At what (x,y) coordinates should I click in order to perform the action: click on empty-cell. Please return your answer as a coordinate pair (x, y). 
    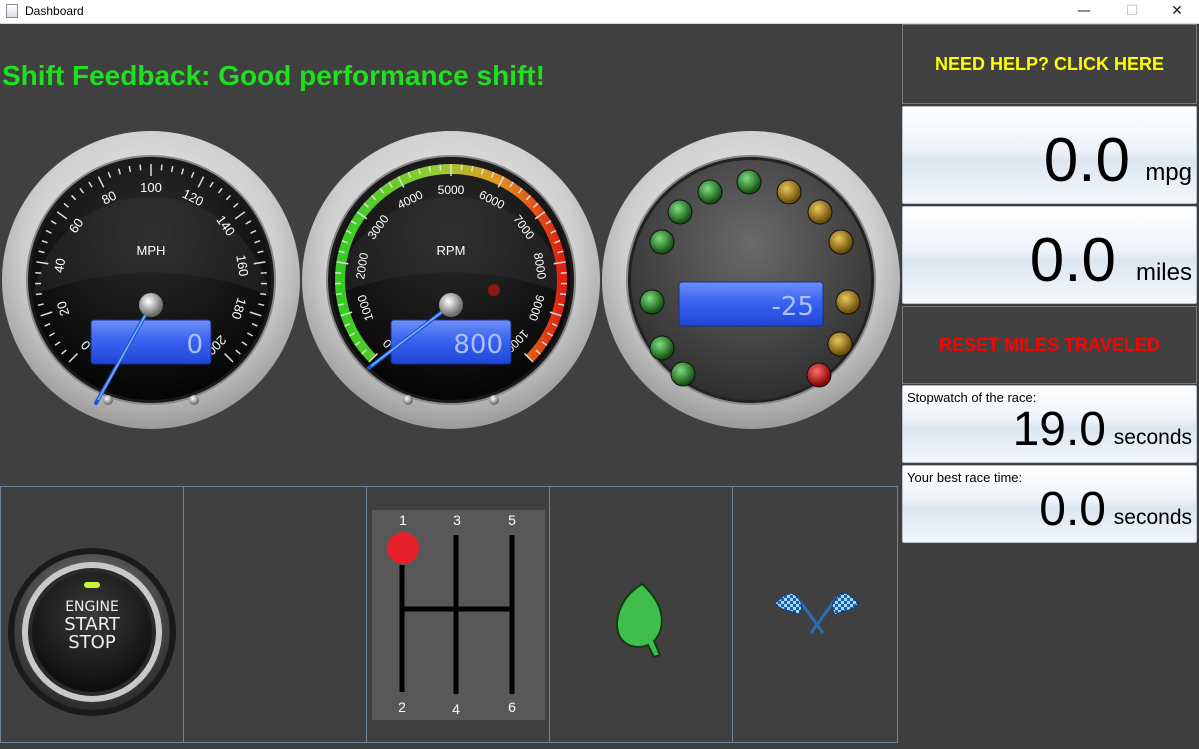
    Looking at the image, I should click on (275, 614).